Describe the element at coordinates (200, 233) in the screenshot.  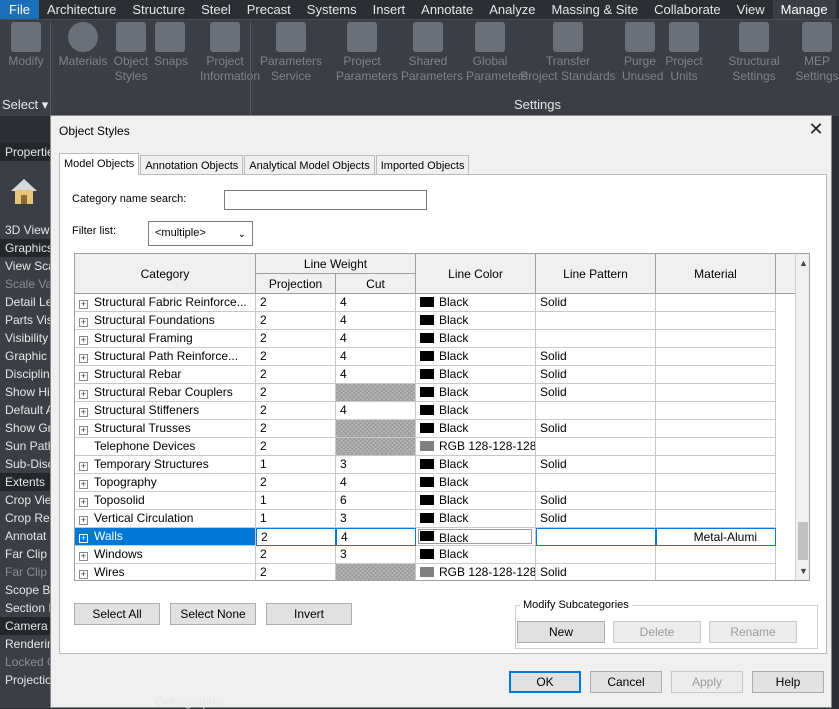
I see `filter-list-select: <multiple> ⌄` at that location.